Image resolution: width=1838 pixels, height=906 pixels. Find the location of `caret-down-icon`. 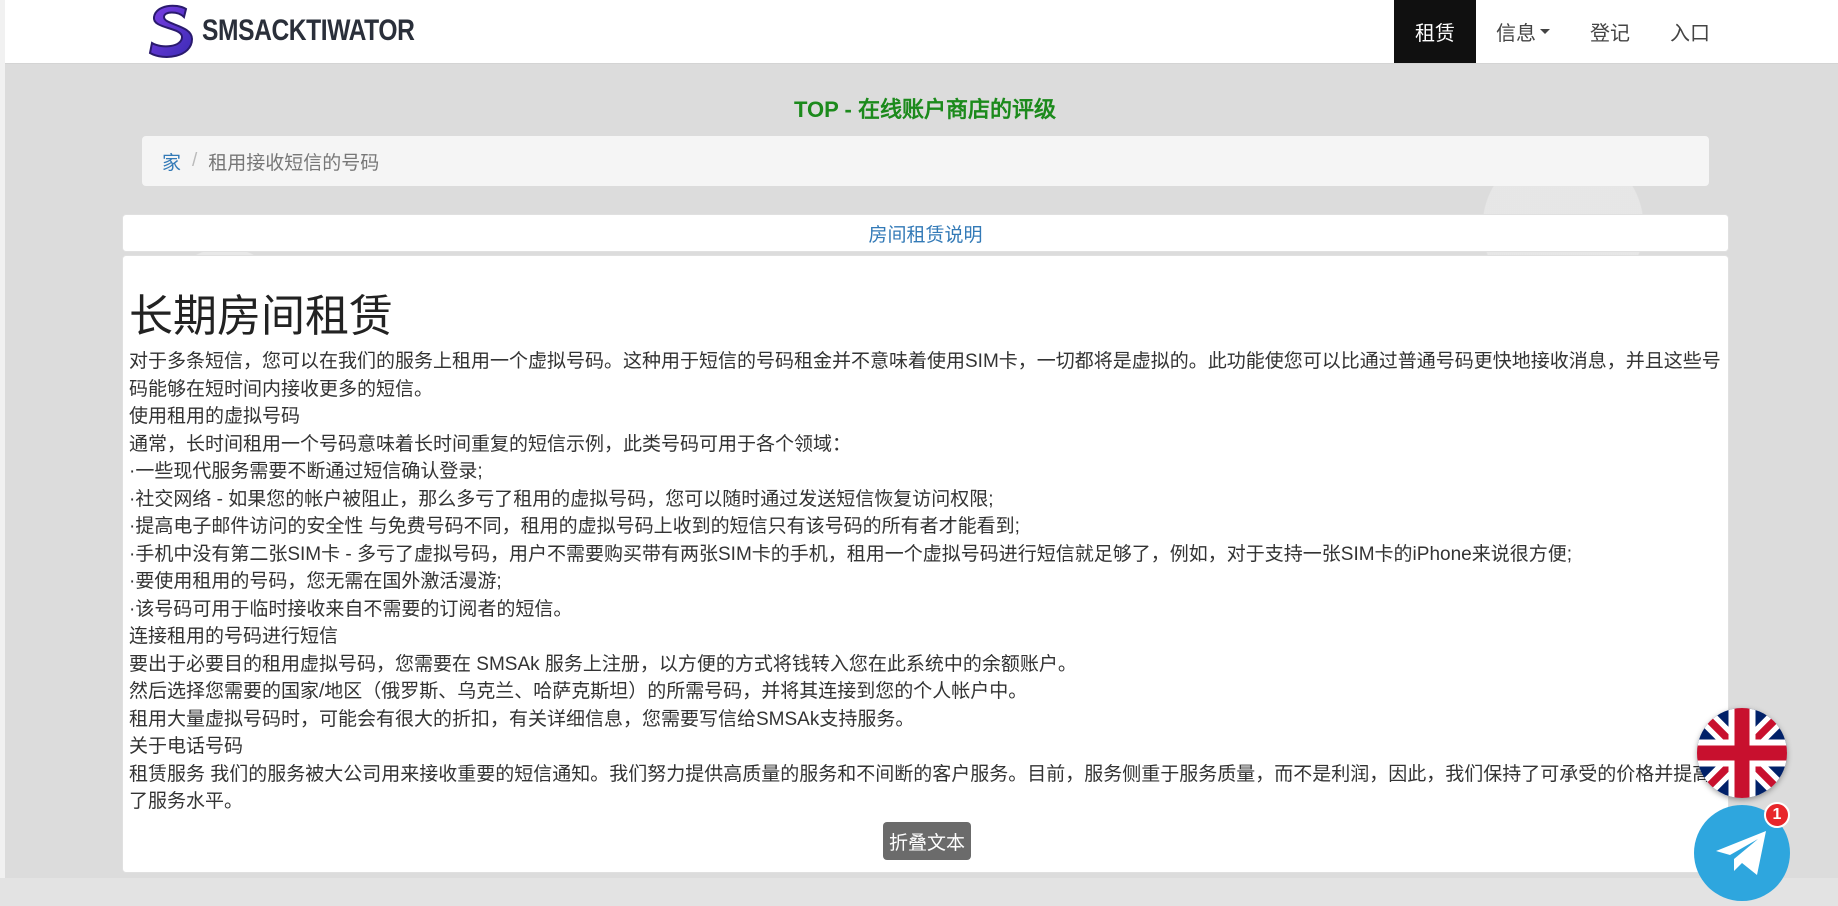

caret-down-icon is located at coordinates (1545, 31).